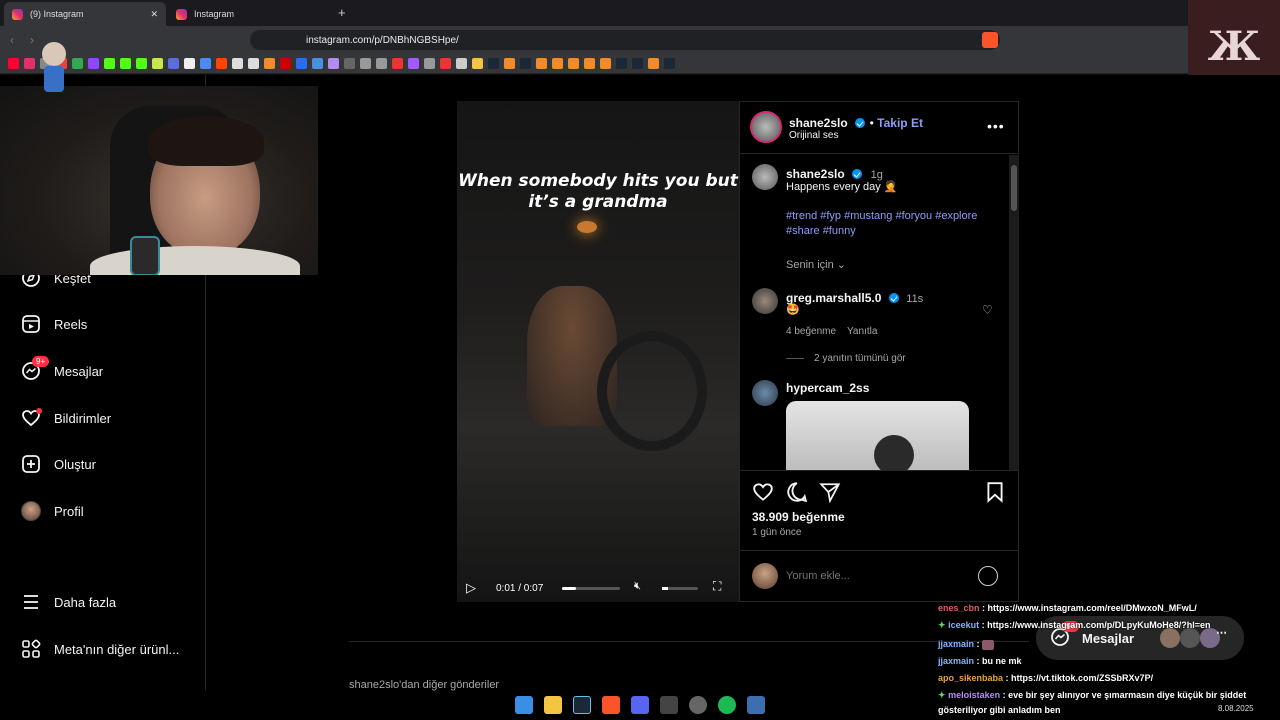 Image resolution: width=1280 pixels, height=720 pixels. I want to click on caption-username: shane2slo, so click(815, 174).